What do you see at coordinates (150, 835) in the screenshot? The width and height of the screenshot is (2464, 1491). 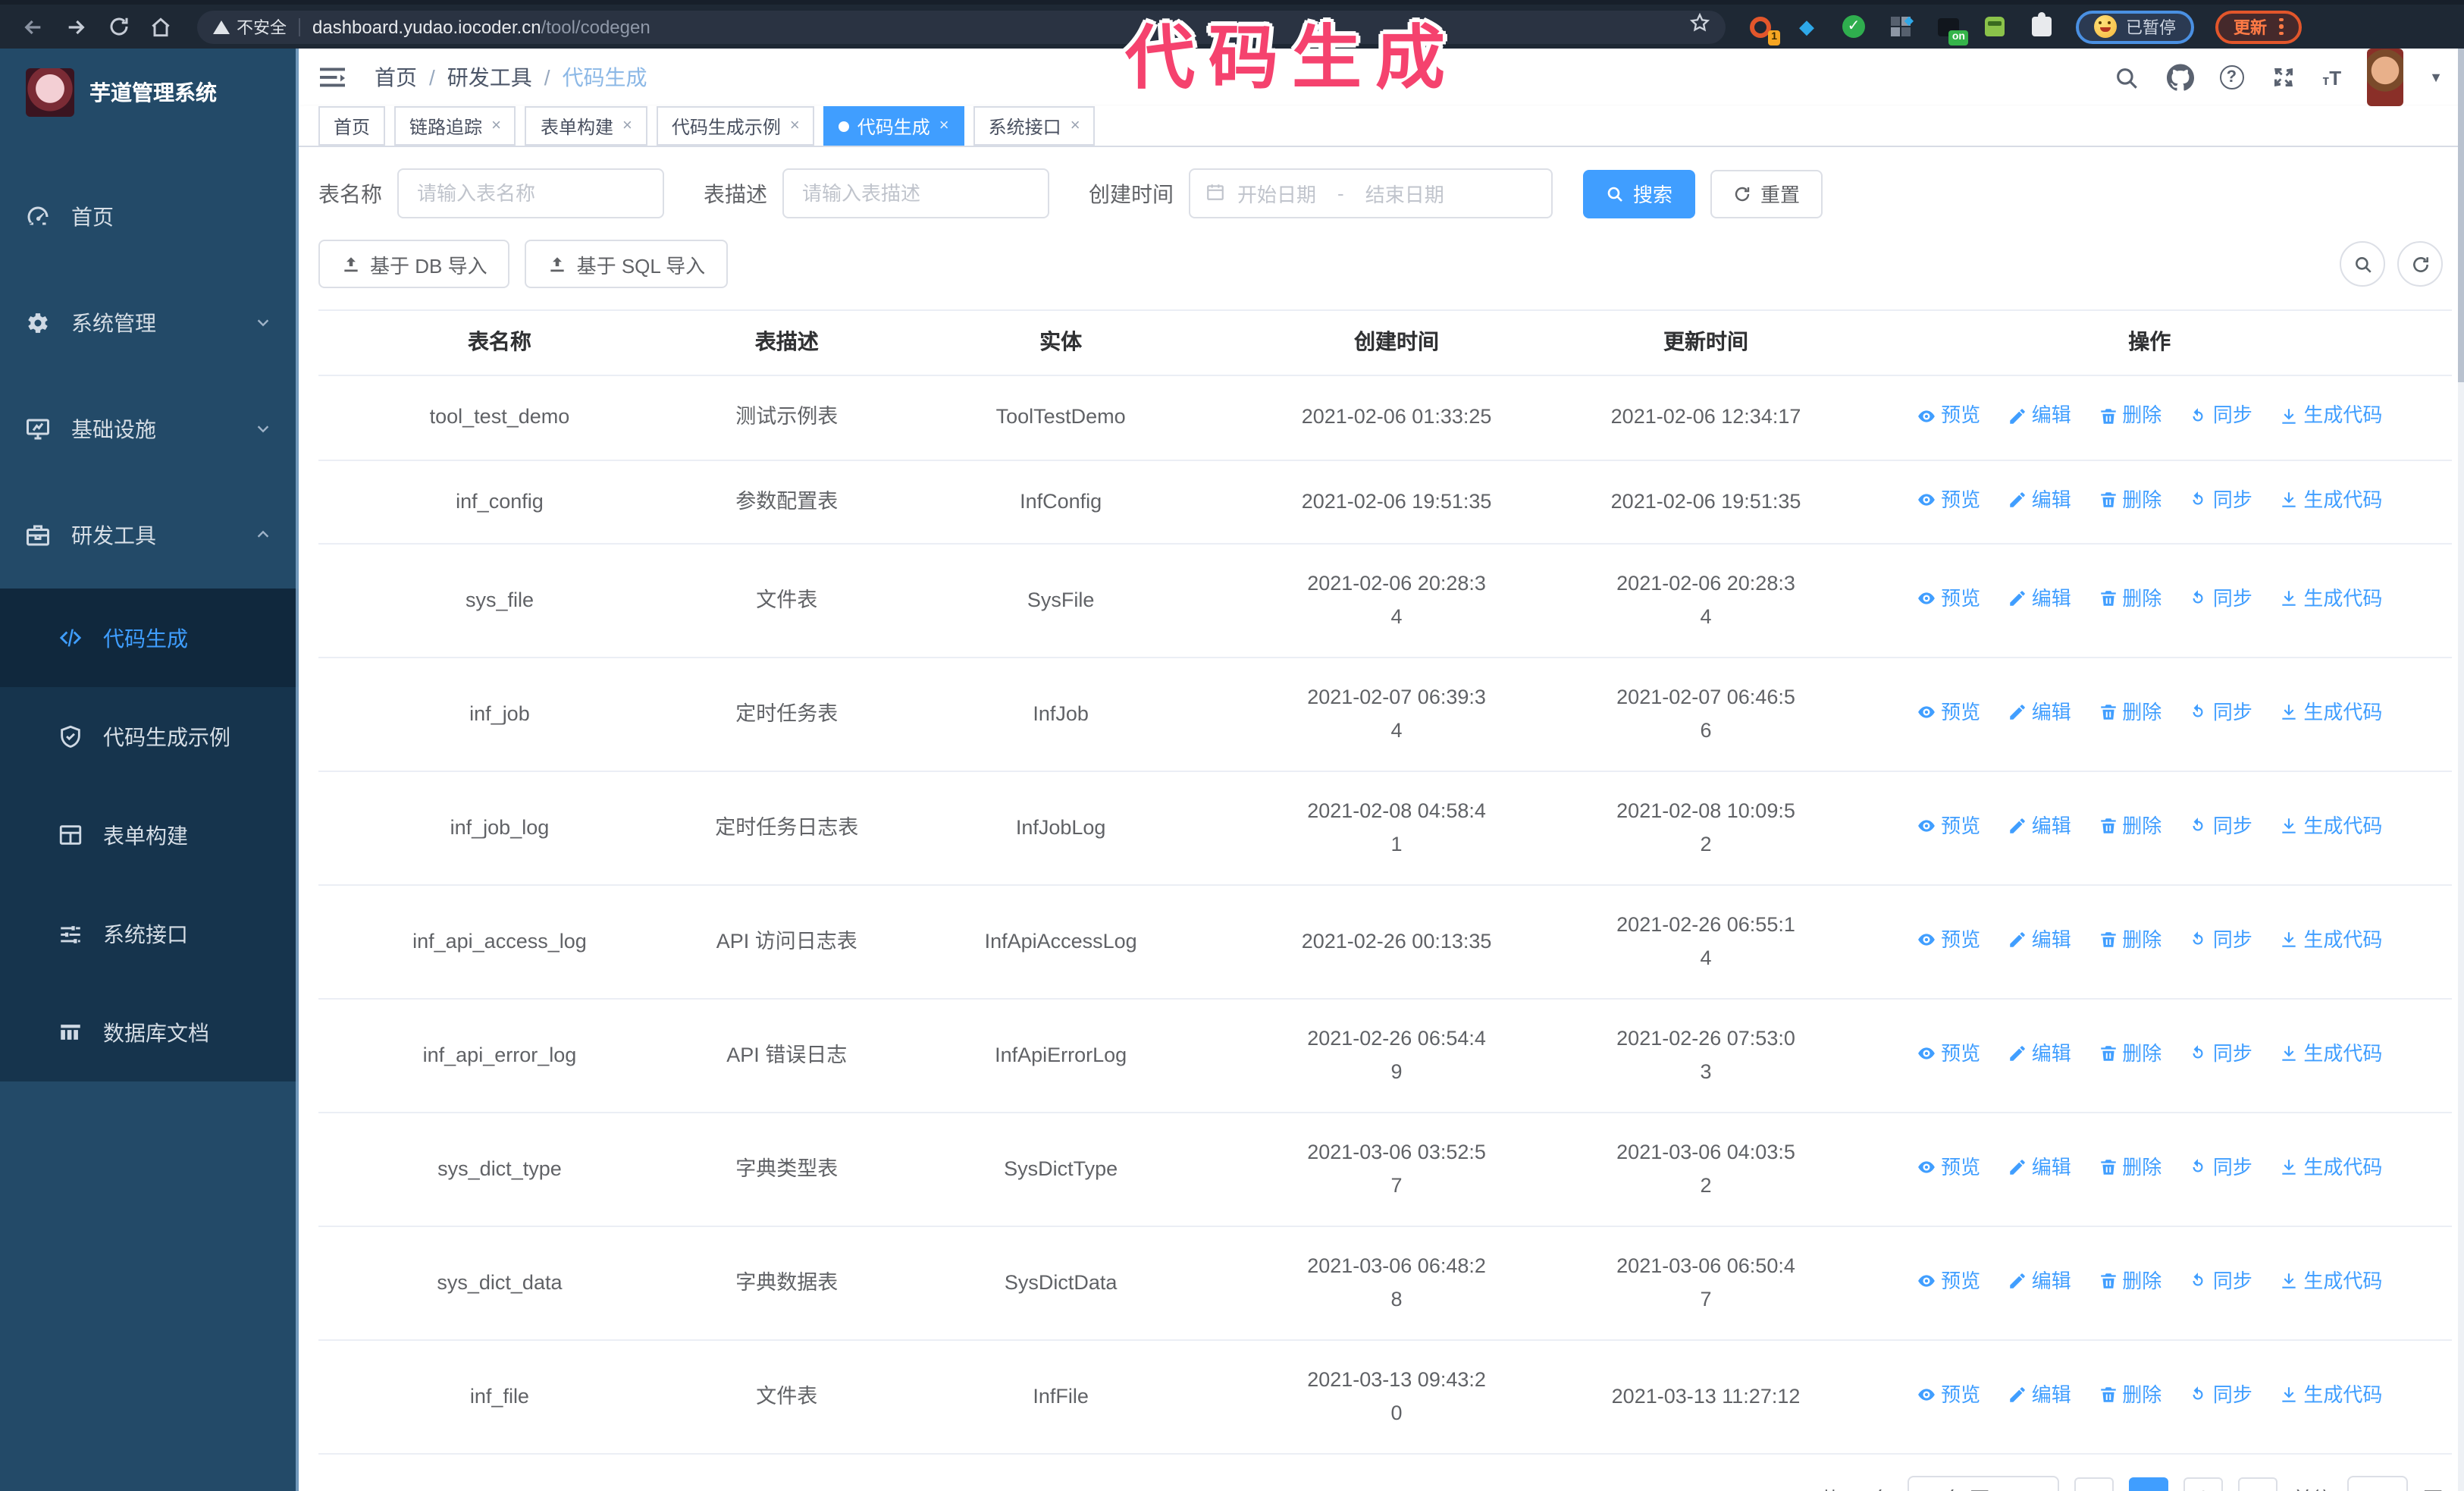 I see `sidebar-item-form-builder: 表单构建` at bounding box center [150, 835].